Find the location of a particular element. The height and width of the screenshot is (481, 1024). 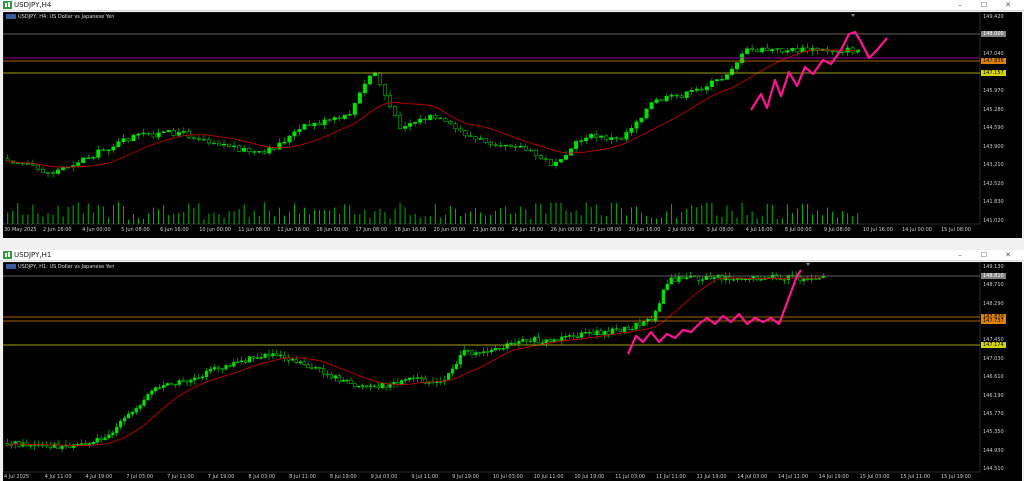

time-tick-label: 10 Jul 19:00 is located at coordinates (589, 477).